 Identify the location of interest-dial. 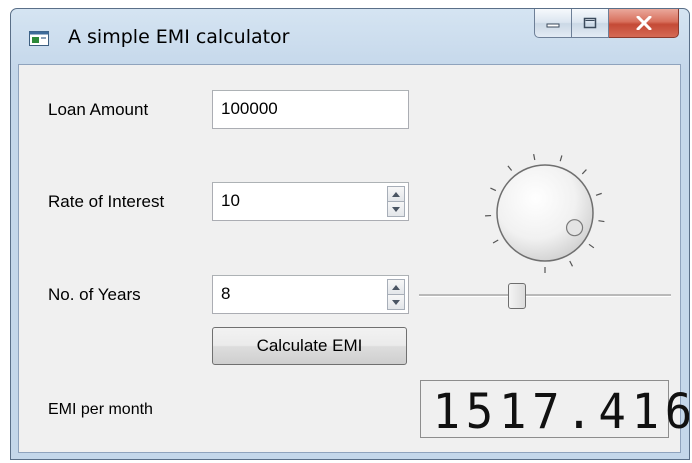
(545, 213).